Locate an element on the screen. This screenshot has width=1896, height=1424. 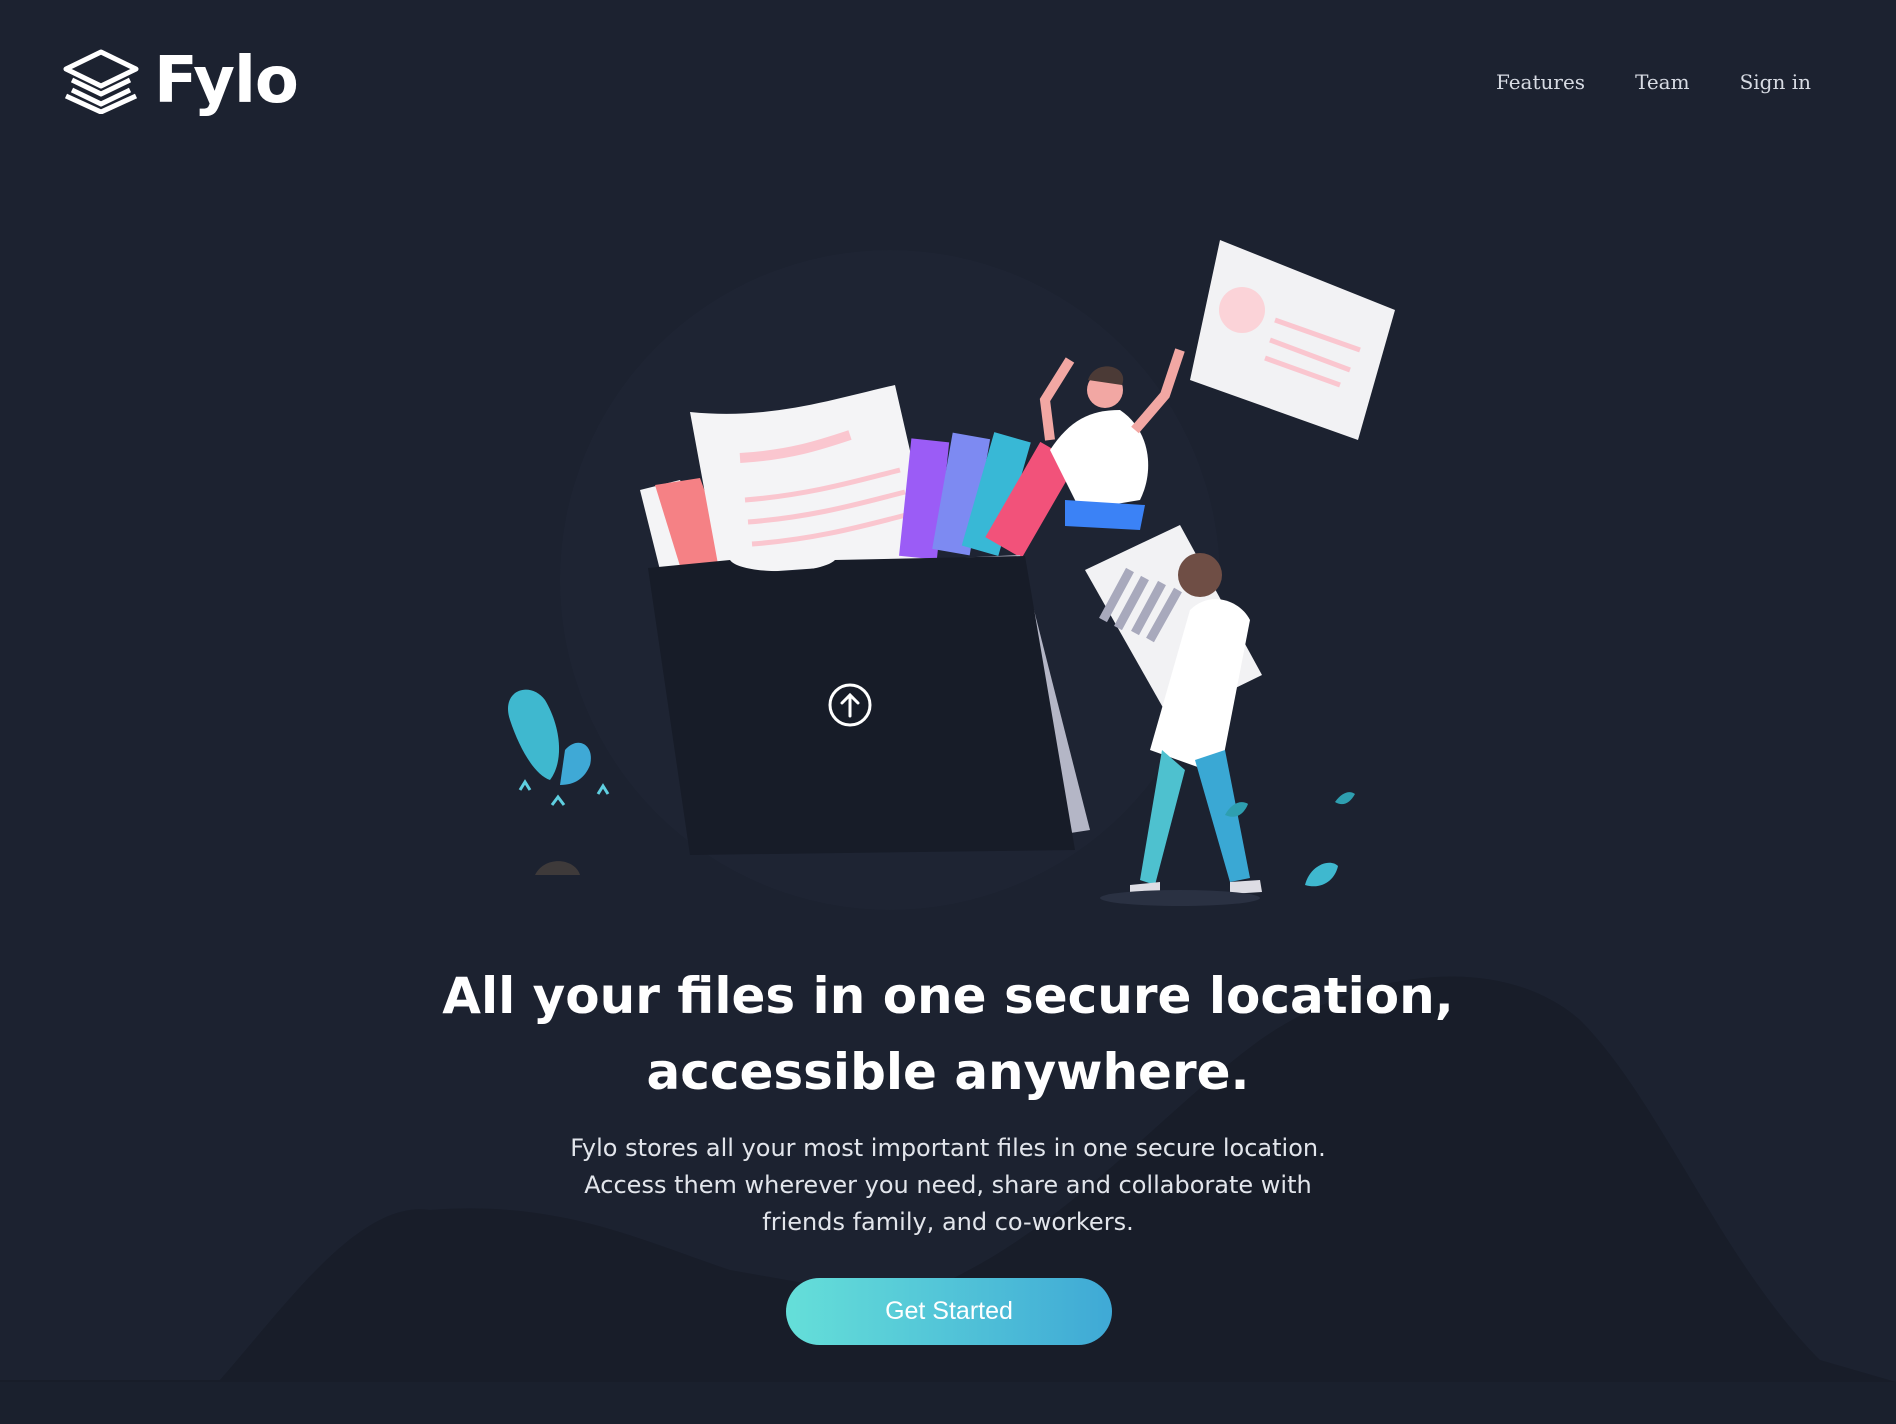
site-header: Fylo Features Team Sign in is located at coordinates (948, 85).